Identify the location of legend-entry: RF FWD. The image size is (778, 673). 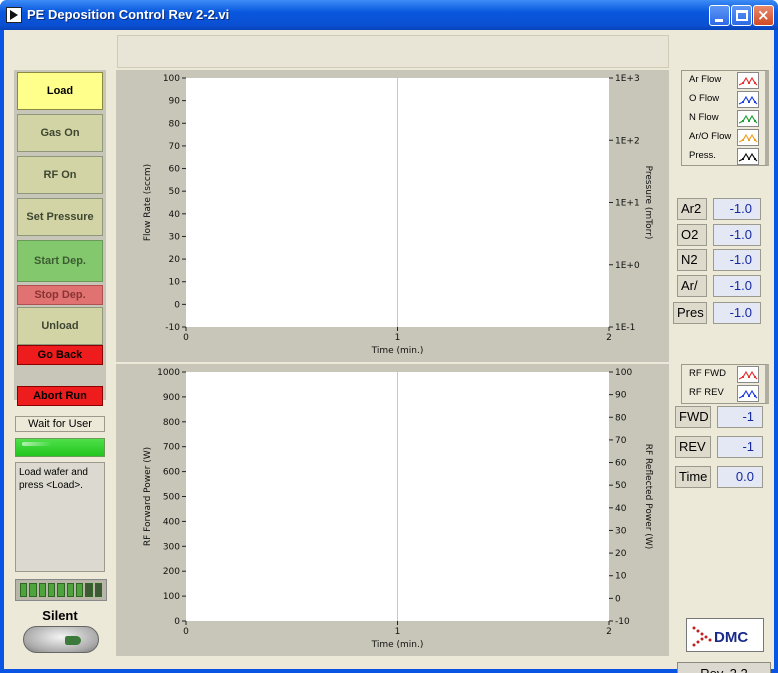
(724, 375).